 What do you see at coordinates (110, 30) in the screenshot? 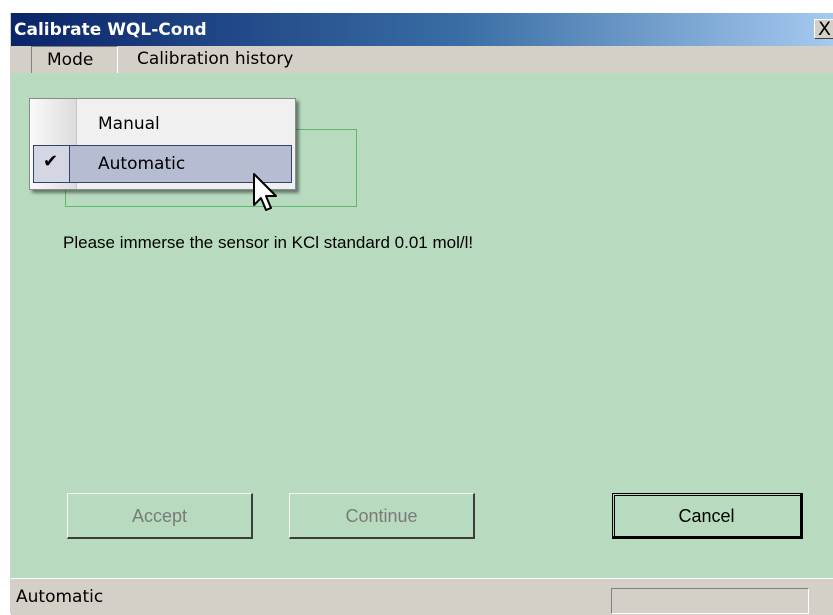
I see `window-title: Calibrate WQL-Cond` at bounding box center [110, 30].